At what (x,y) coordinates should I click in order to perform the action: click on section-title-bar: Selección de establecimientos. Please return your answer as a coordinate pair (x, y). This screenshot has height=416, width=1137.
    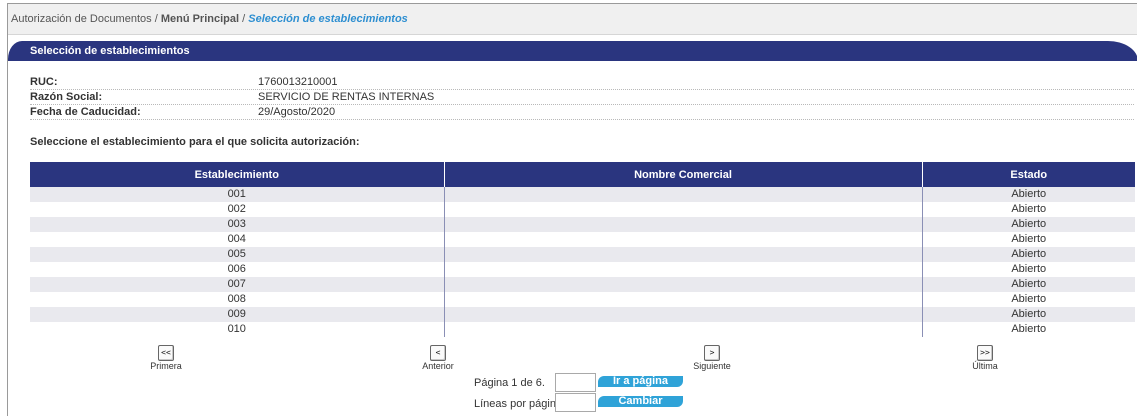
    Looking at the image, I should click on (572, 51).